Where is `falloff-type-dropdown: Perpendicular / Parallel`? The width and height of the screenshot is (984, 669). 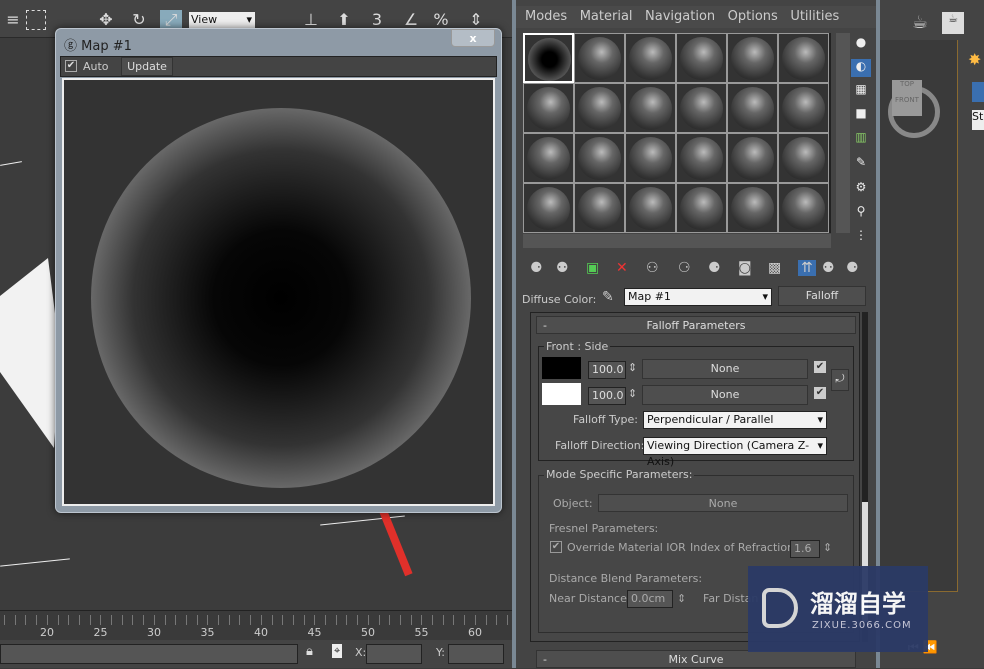
falloff-type-dropdown: Perpendicular / Parallel is located at coordinates (735, 420).